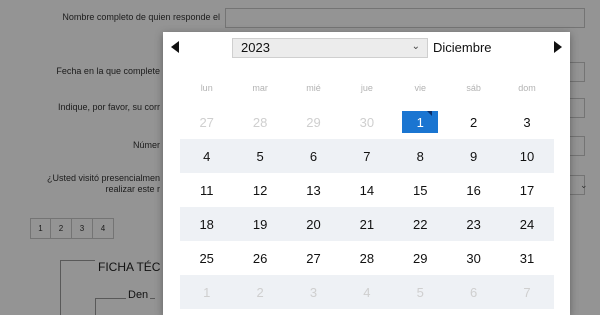  I want to click on calendar-day: 22, so click(420, 224).